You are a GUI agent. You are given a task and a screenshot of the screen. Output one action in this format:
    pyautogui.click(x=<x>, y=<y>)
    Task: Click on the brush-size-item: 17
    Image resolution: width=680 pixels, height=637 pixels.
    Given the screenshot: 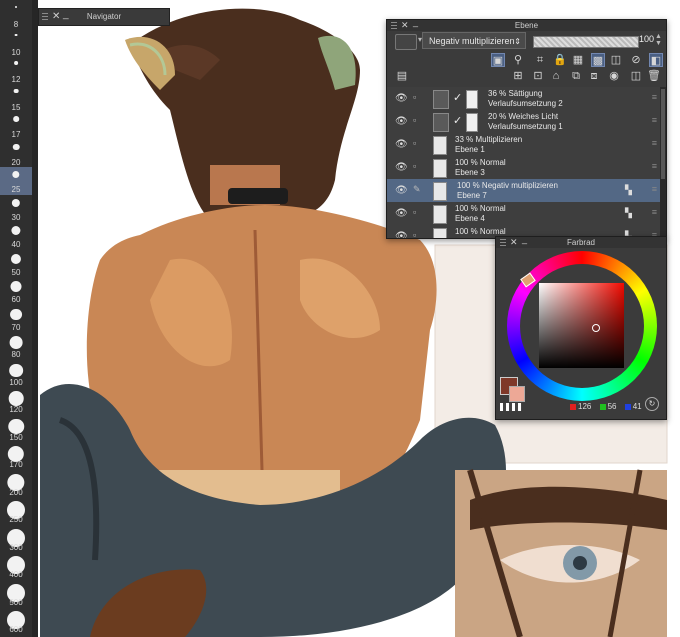 What is the action you would take?
    pyautogui.click(x=16, y=126)
    